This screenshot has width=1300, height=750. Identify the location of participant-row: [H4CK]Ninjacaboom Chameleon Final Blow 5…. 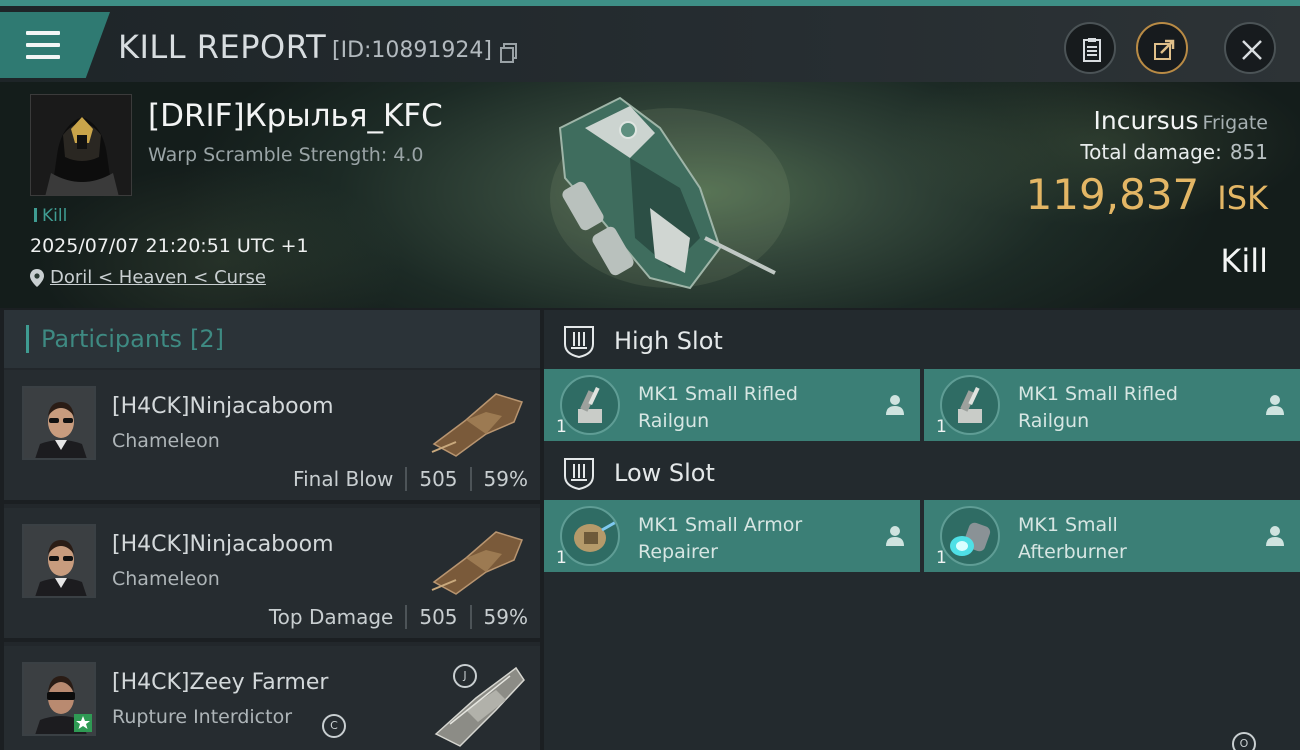
(272, 437).